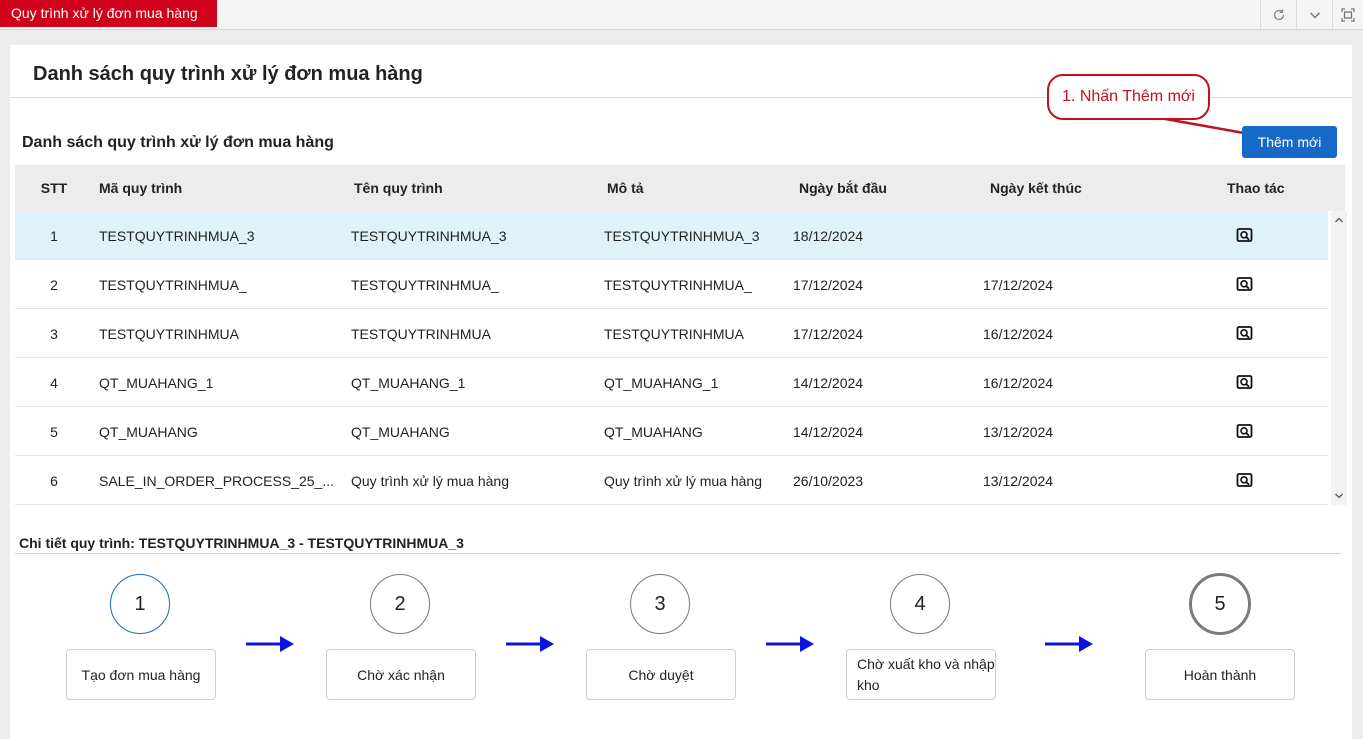 The width and height of the screenshot is (1363, 739). Describe the element at coordinates (1128, 97) in the screenshot. I see `annotation-callout: 1. Nhấn Thêm mới` at that location.